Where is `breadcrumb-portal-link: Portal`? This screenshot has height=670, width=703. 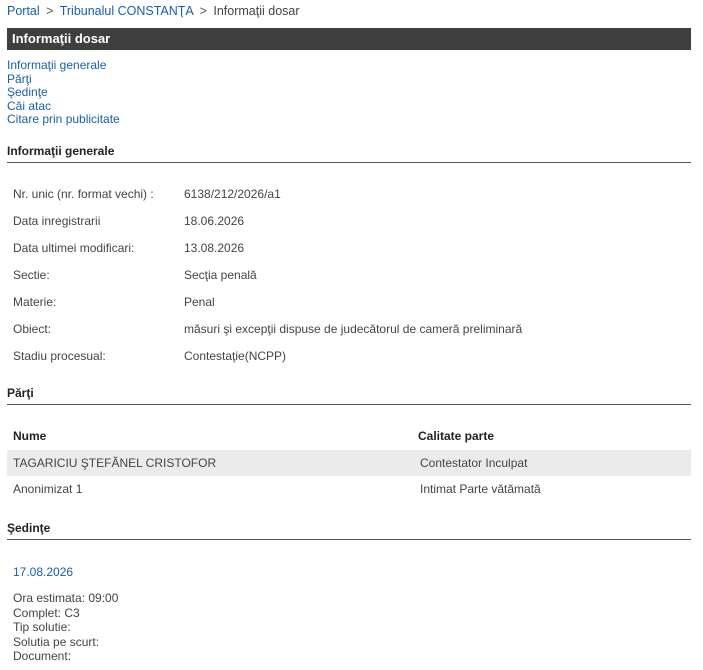
breadcrumb-portal-link: Portal is located at coordinates (23, 11).